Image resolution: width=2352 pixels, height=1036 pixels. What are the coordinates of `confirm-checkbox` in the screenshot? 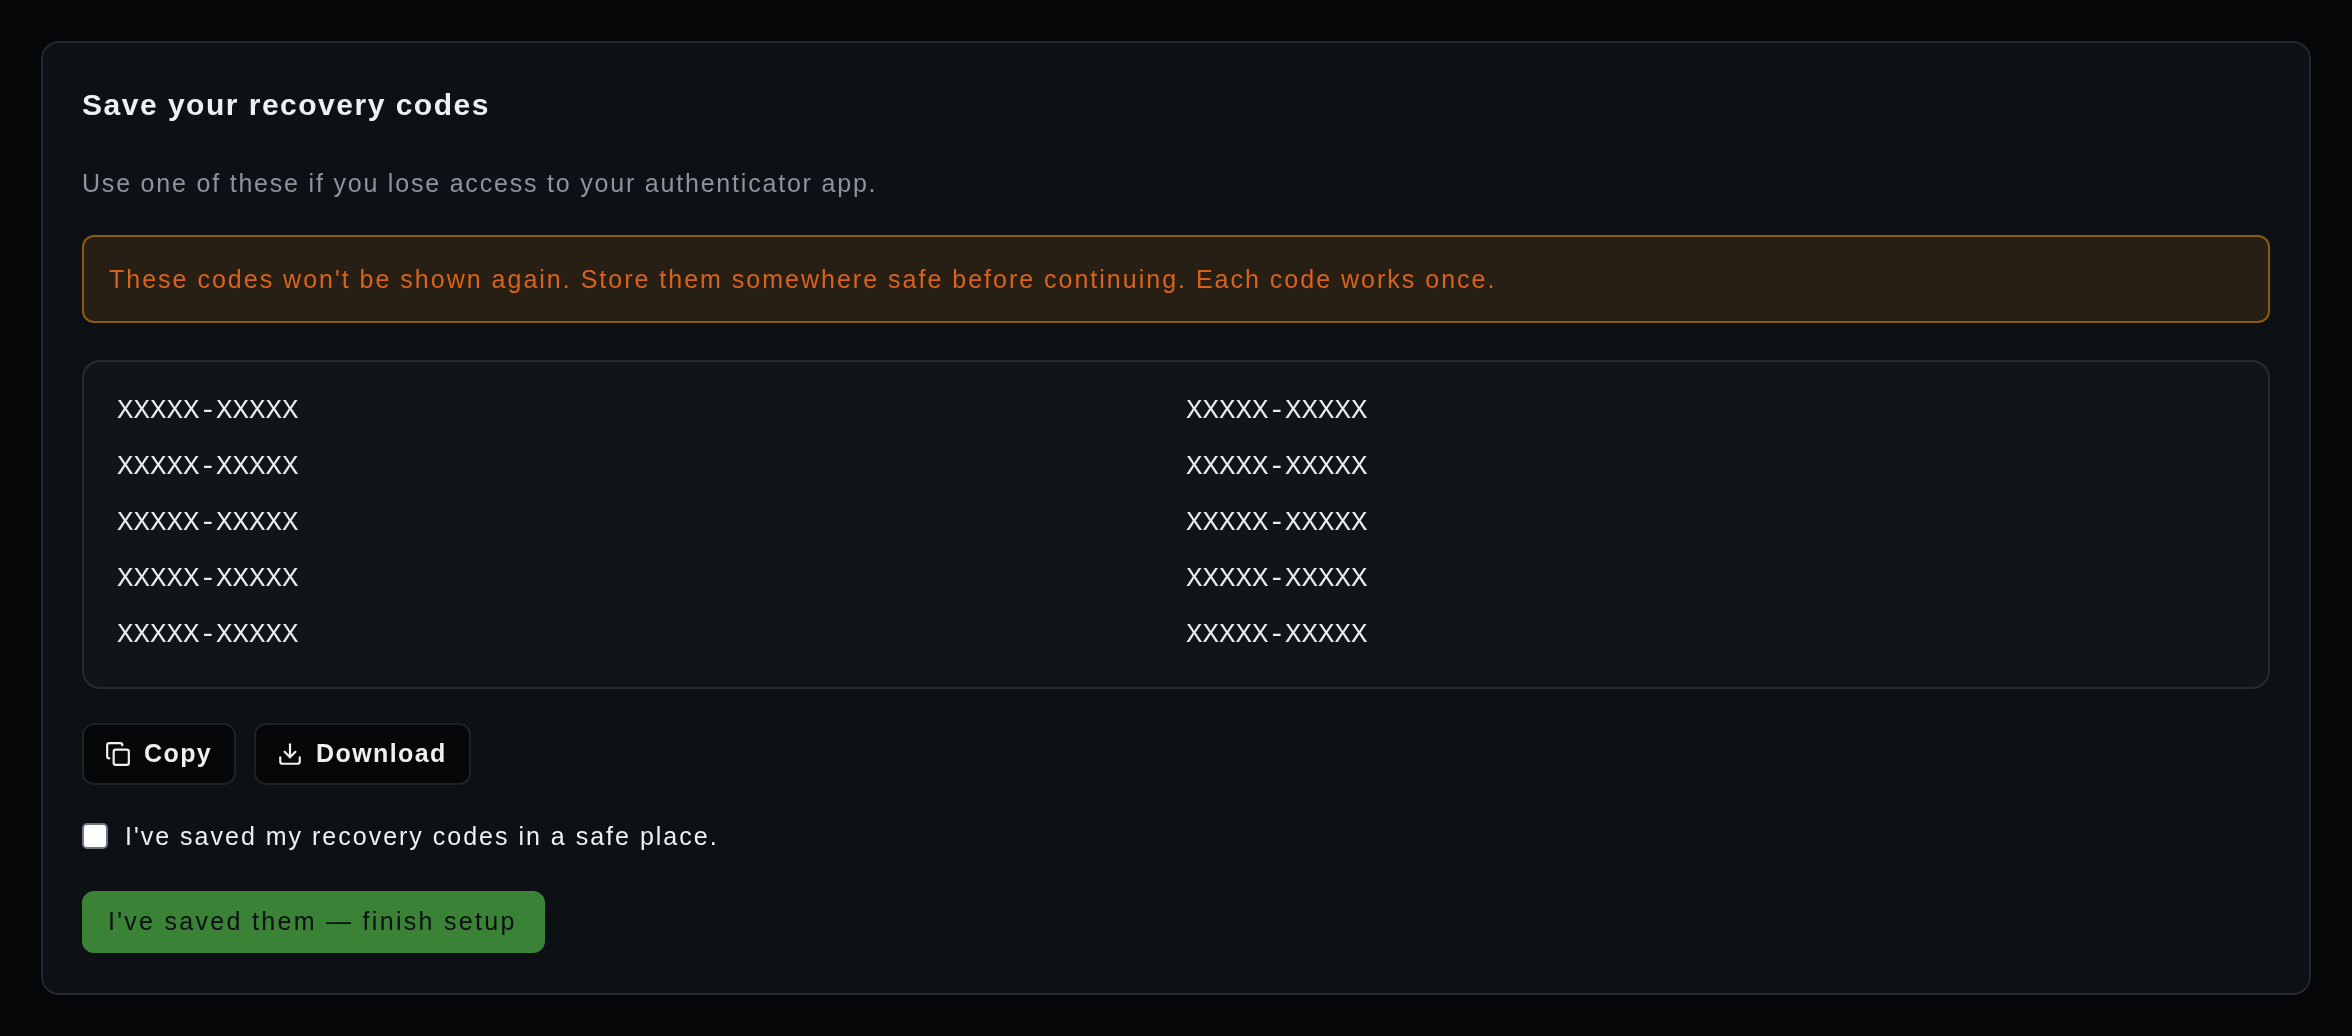 It's located at (95, 836).